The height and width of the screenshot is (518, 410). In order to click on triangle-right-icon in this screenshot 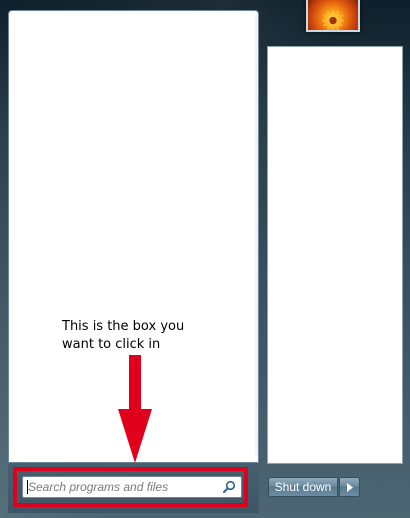, I will do `click(350, 487)`.